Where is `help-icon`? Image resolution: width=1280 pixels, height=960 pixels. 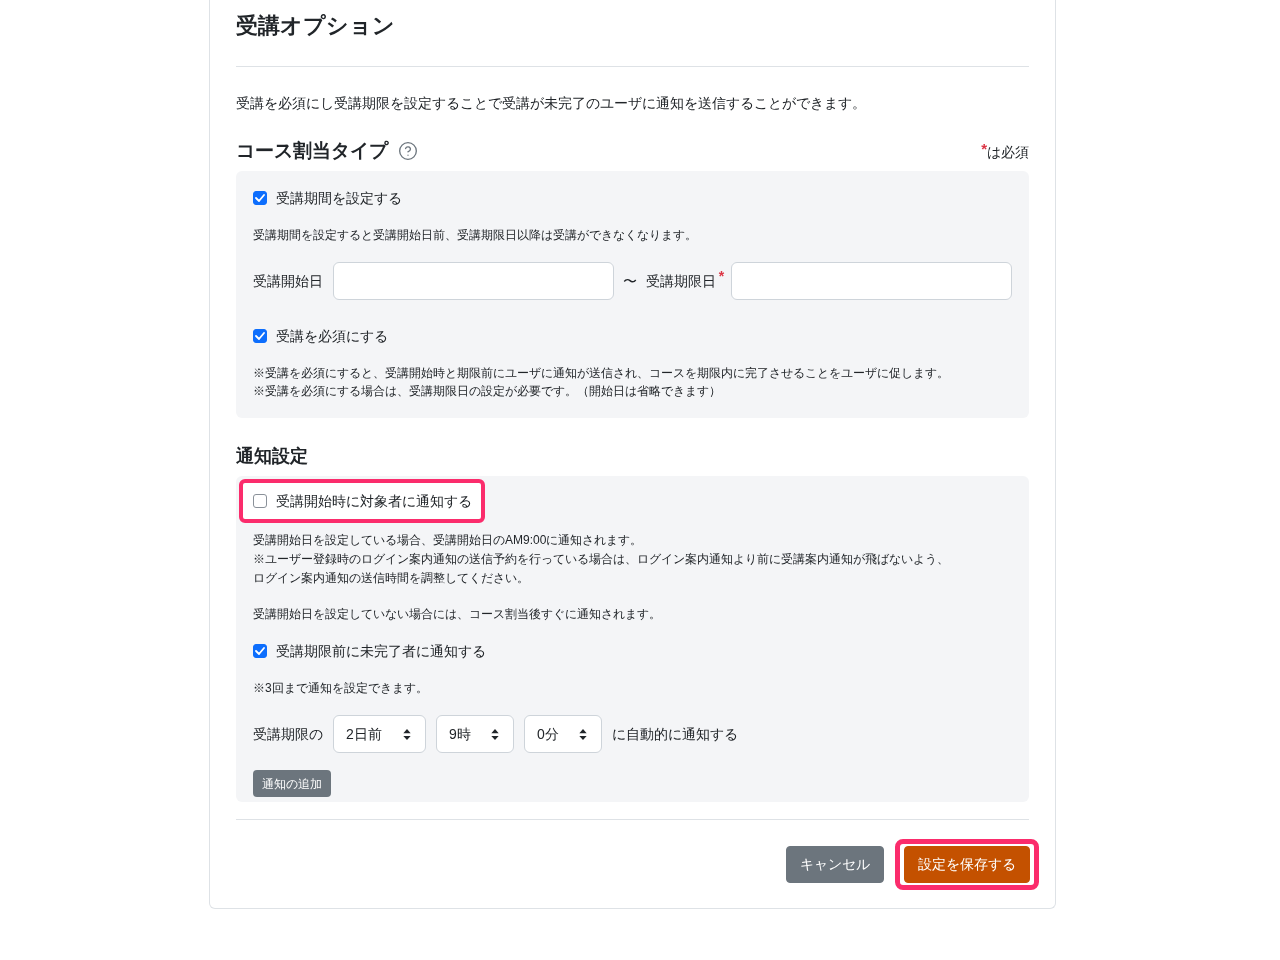
help-icon is located at coordinates (408, 151).